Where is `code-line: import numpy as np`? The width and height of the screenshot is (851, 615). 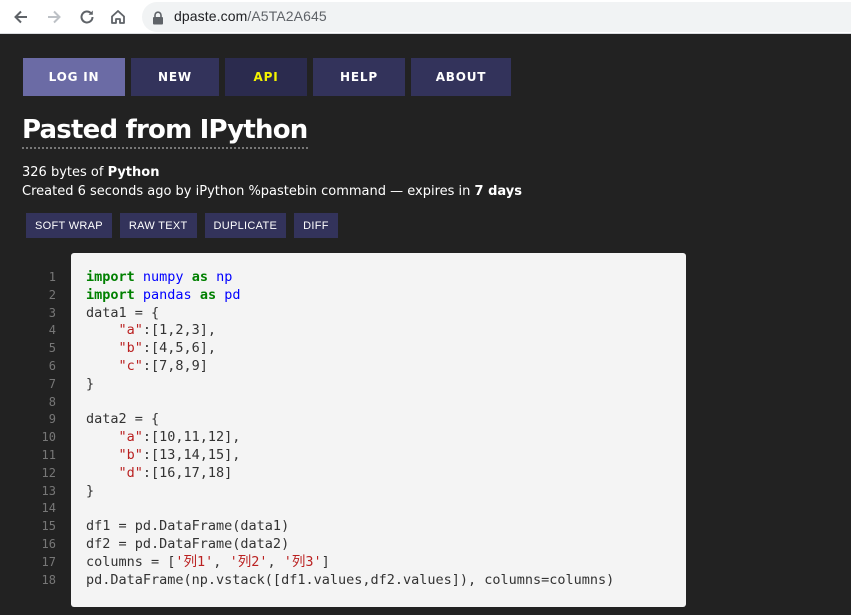 code-line: import numpy as np is located at coordinates (386, 278).